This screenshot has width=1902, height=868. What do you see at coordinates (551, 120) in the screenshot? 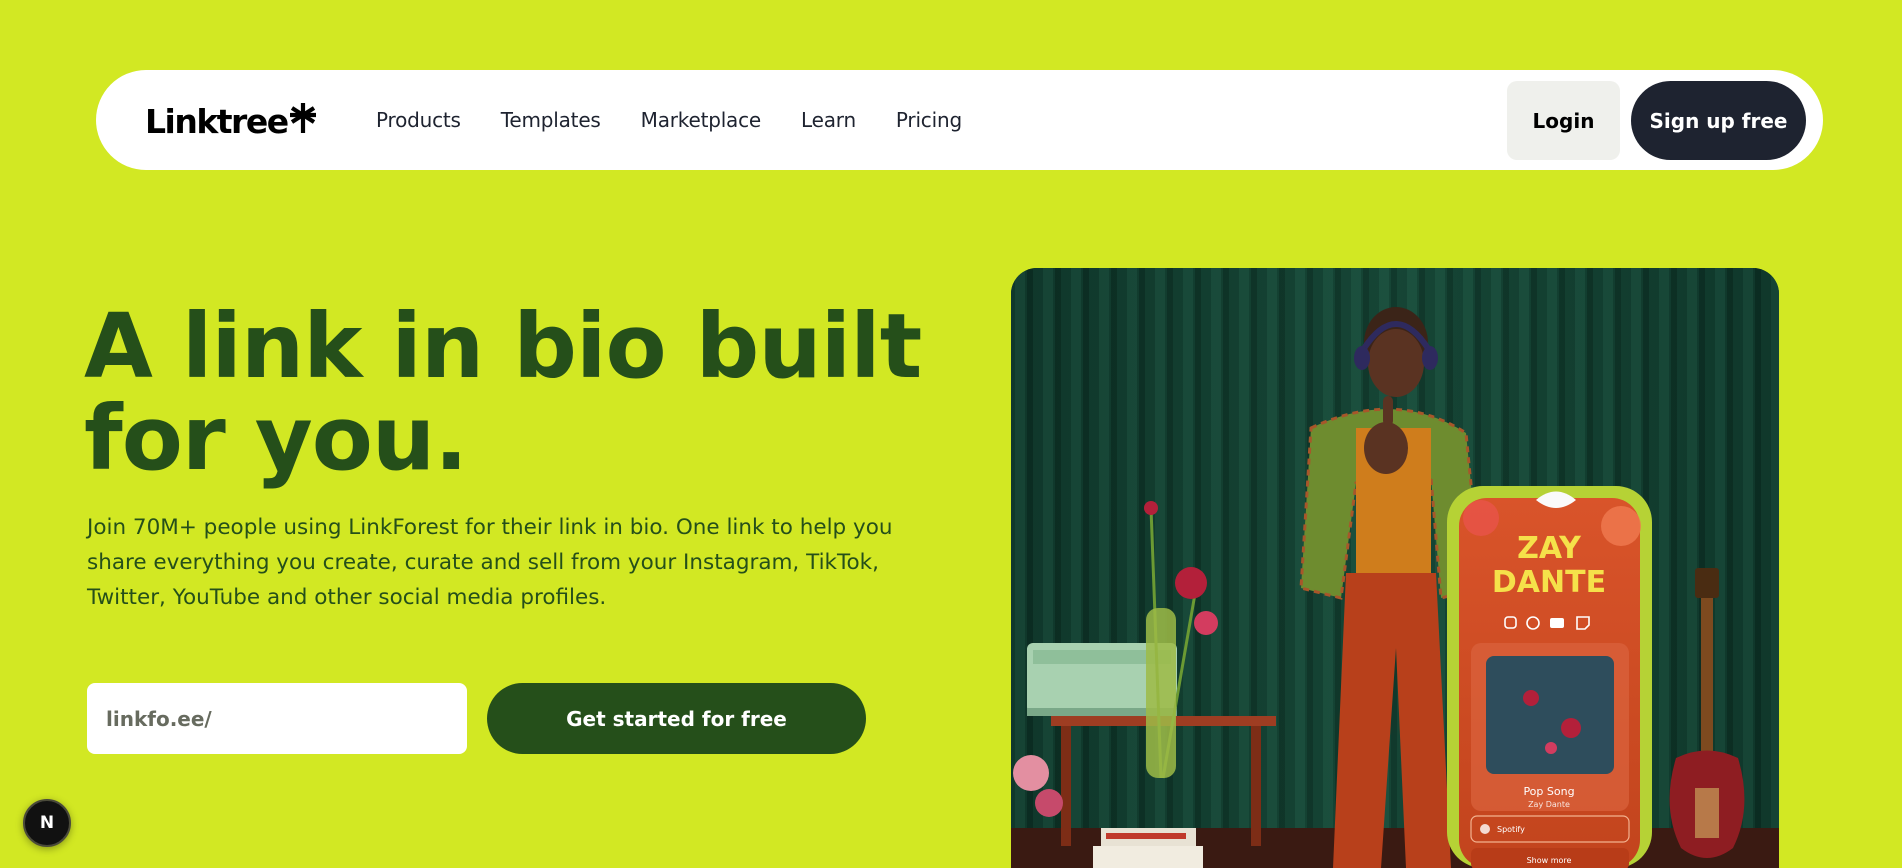
I see `nav-link-templates: Templates` at bounding box center [551, 120].